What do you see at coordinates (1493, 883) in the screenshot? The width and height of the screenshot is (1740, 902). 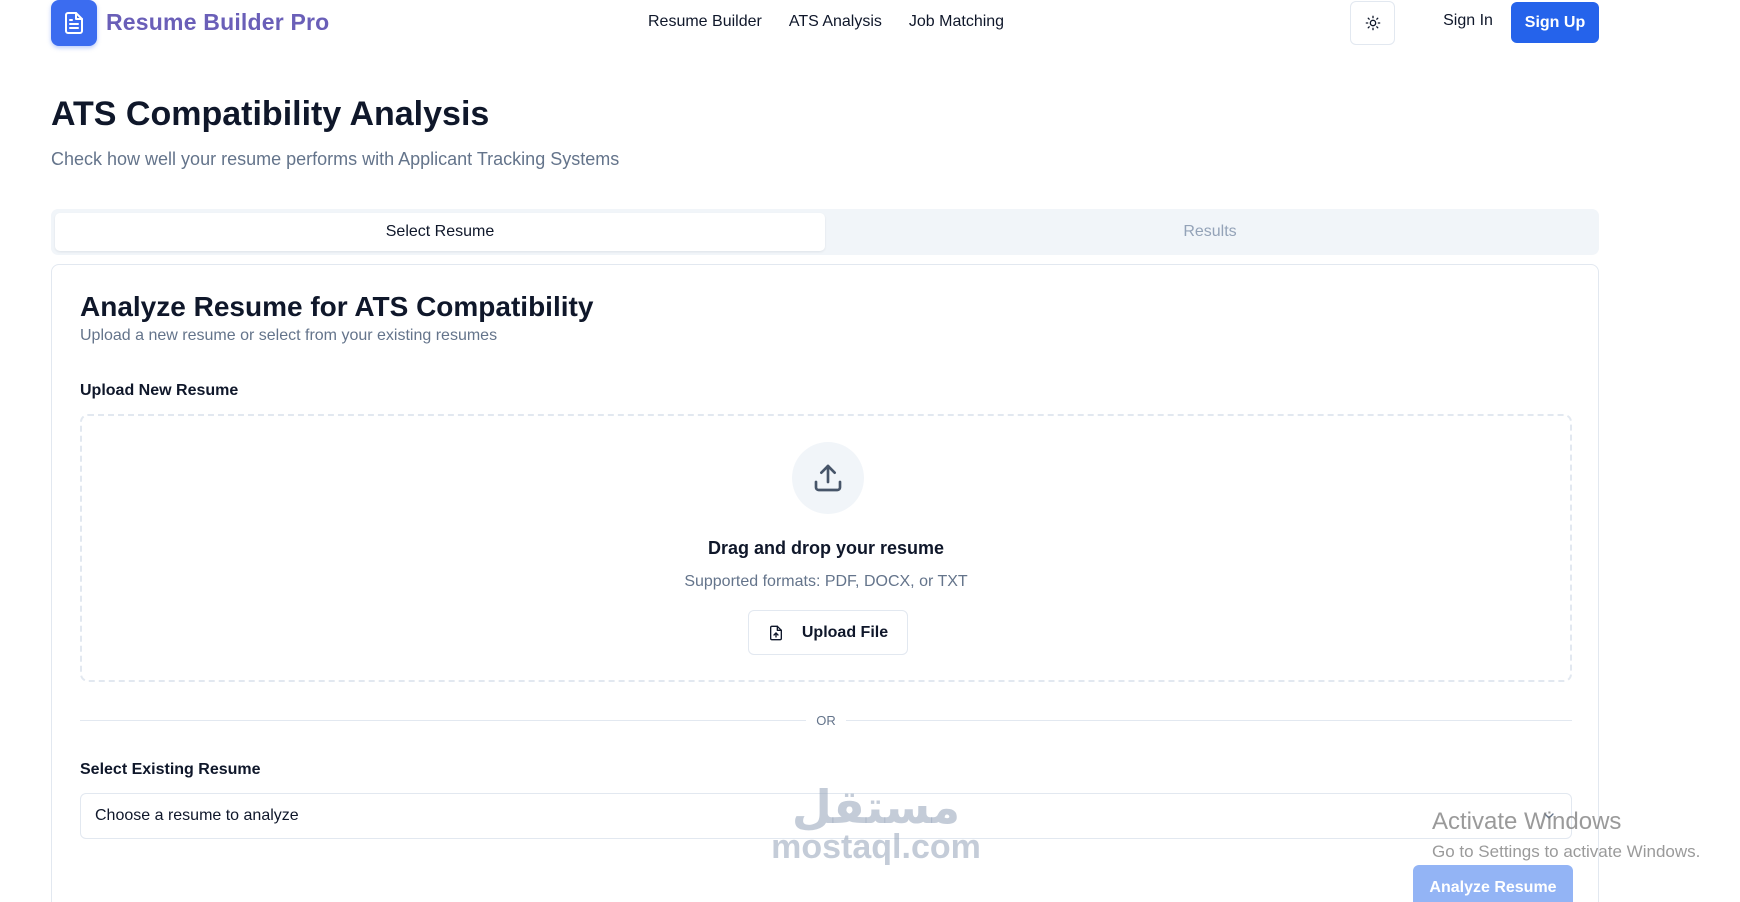 I see `analyze-resume-button: Analyze Resume` at bounding box center [1493, 883].